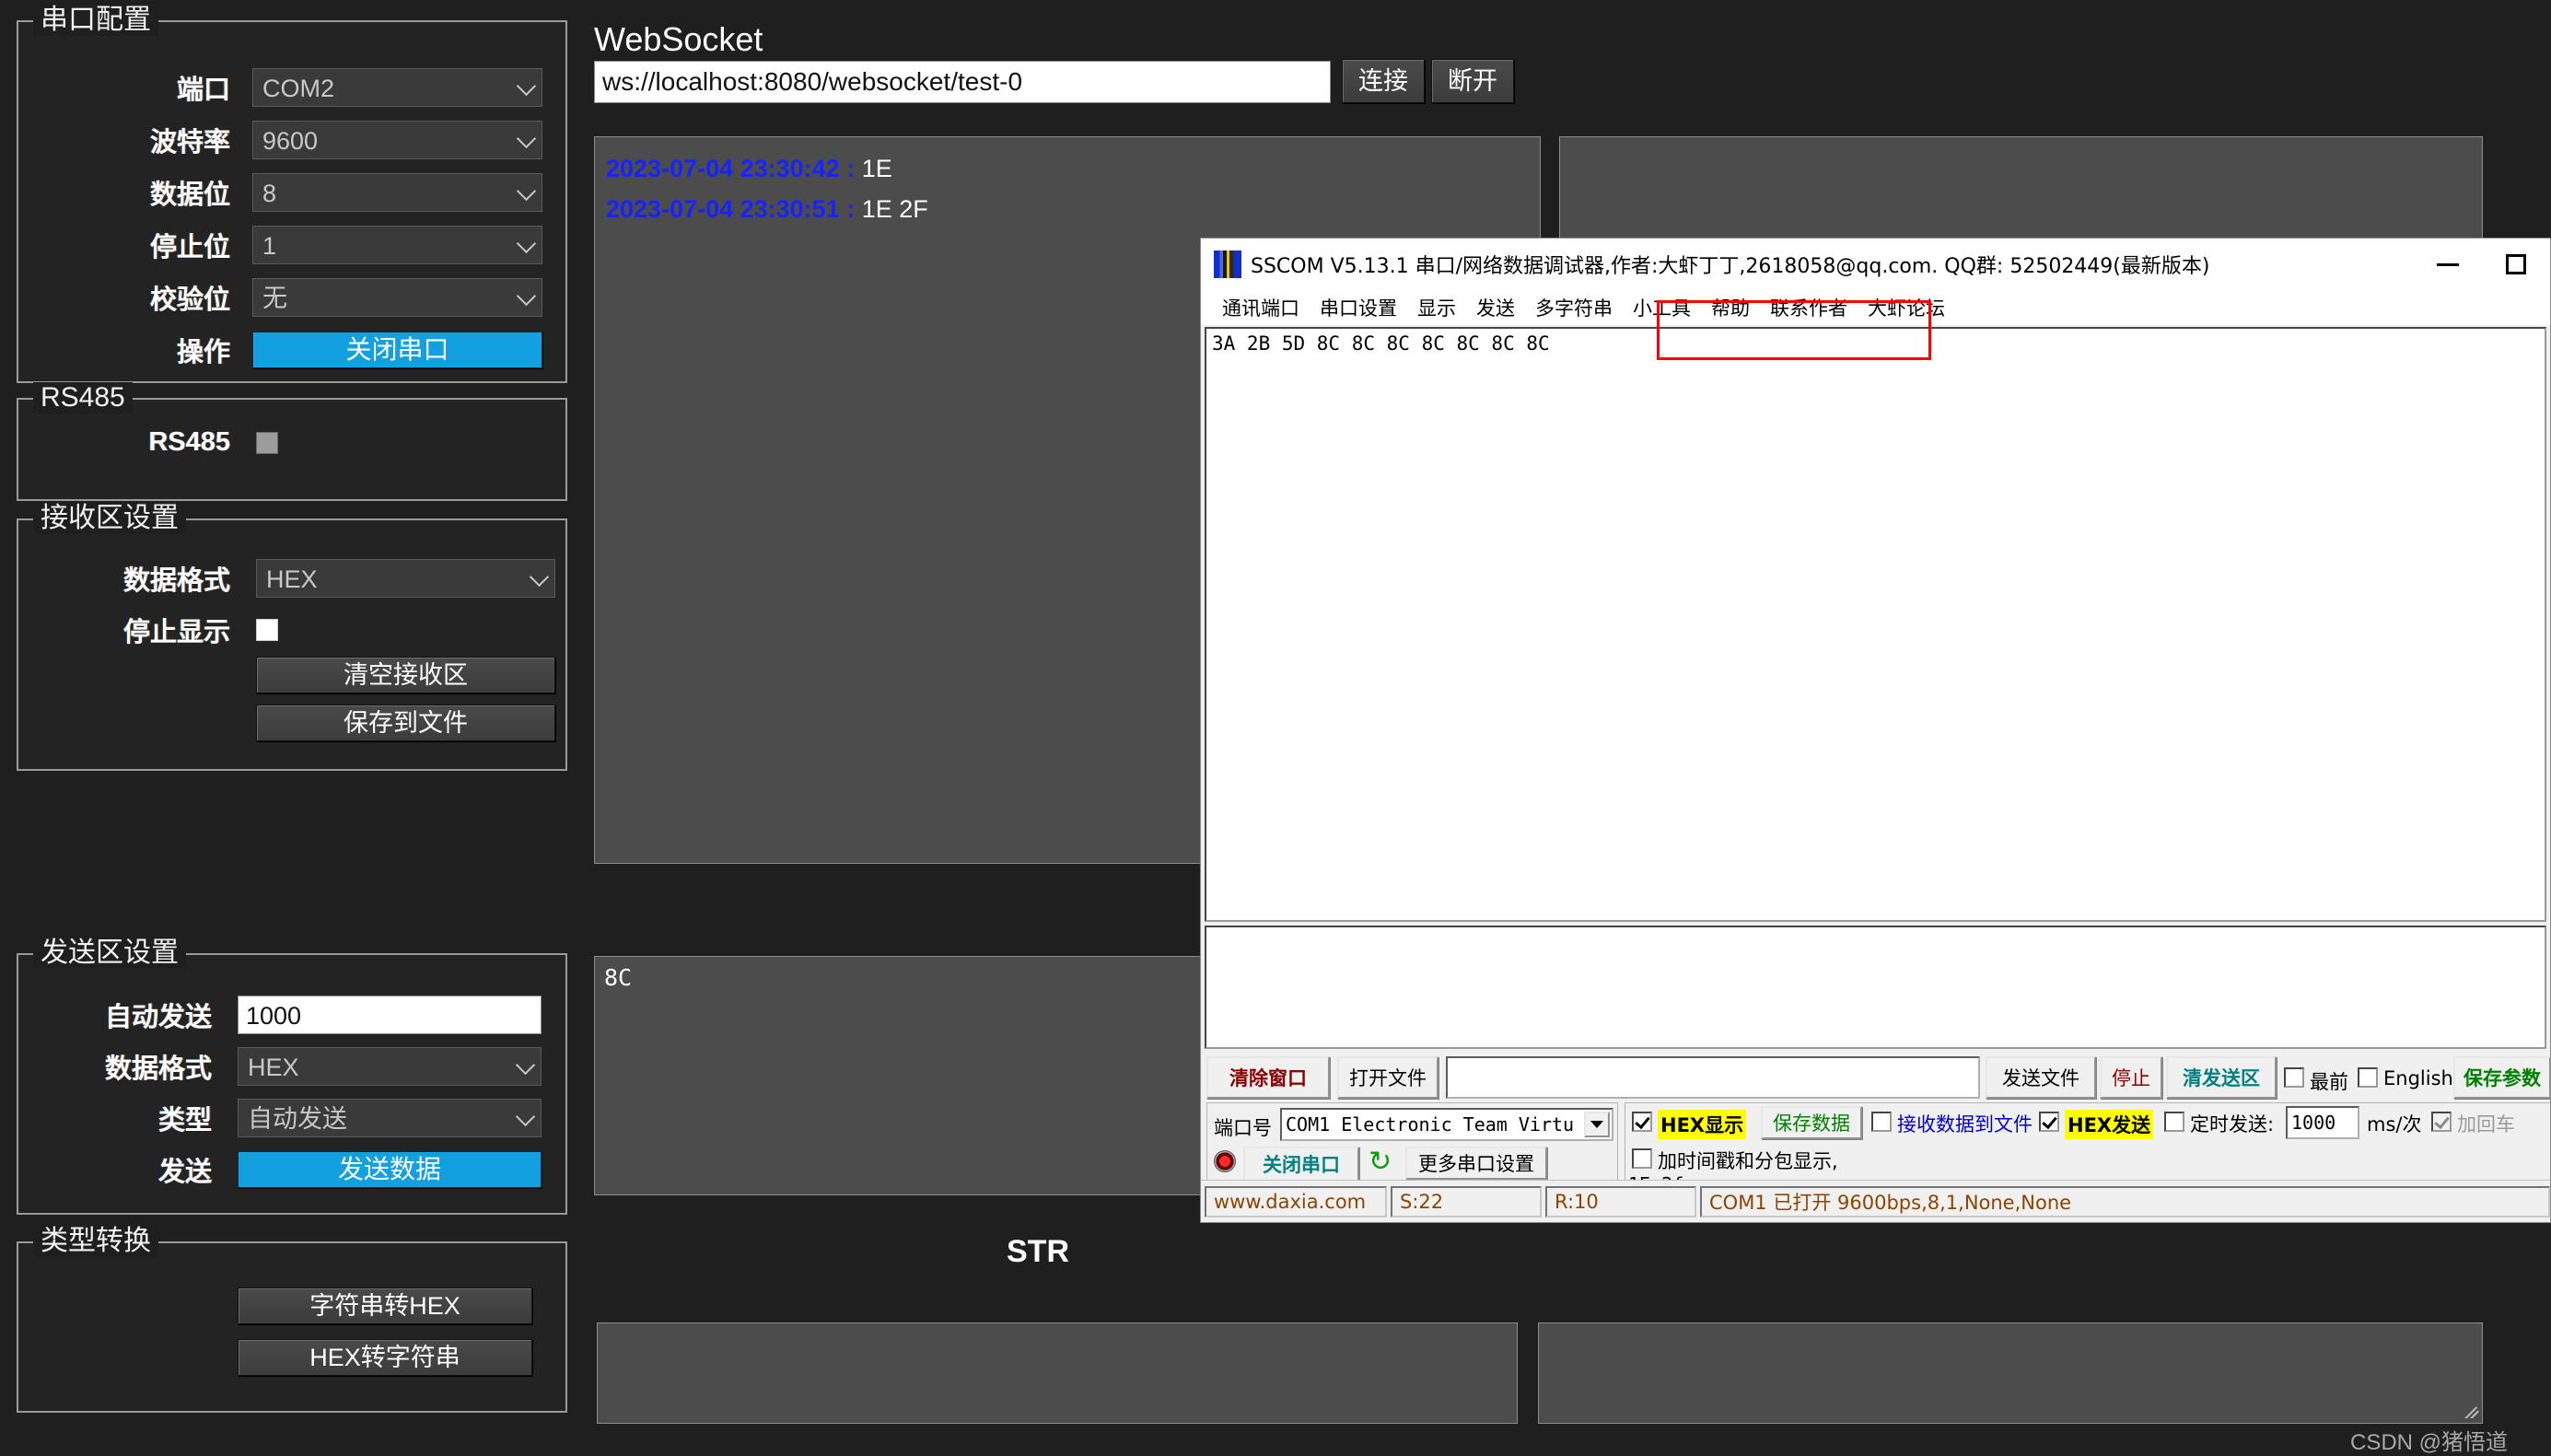 This screenshot has height=1456, width=2551. Describe the element at coordinates (176, 581) in the screenshot. I see `recv-format-label: 数据格式` at that location.